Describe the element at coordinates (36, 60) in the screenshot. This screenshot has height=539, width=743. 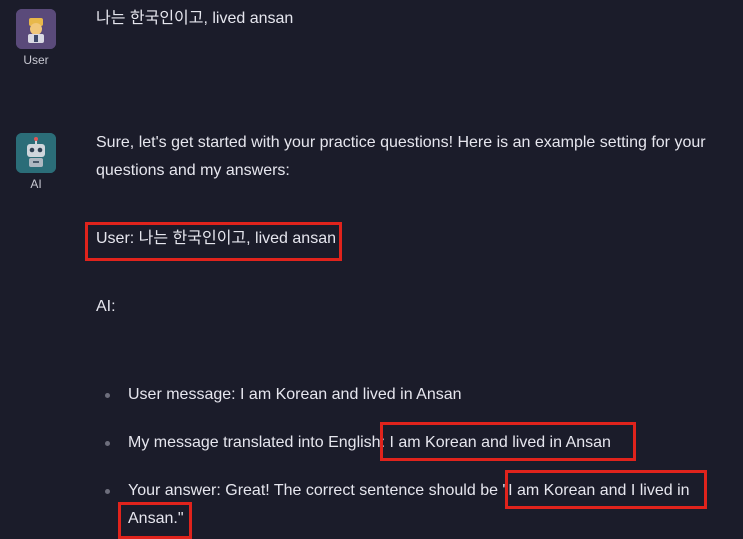
I see `user-label: User` at that location.